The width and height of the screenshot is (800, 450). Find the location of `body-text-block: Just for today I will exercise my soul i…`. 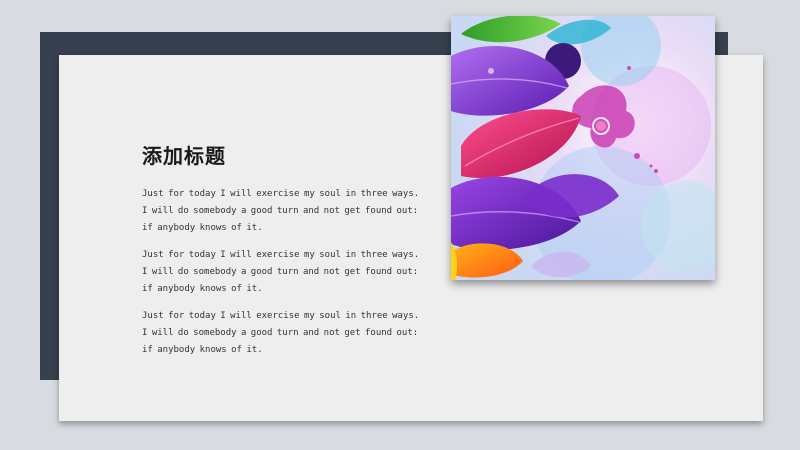

body-text-block: Just for today I will exercise my soul i… is located at coordinates (281, 277).